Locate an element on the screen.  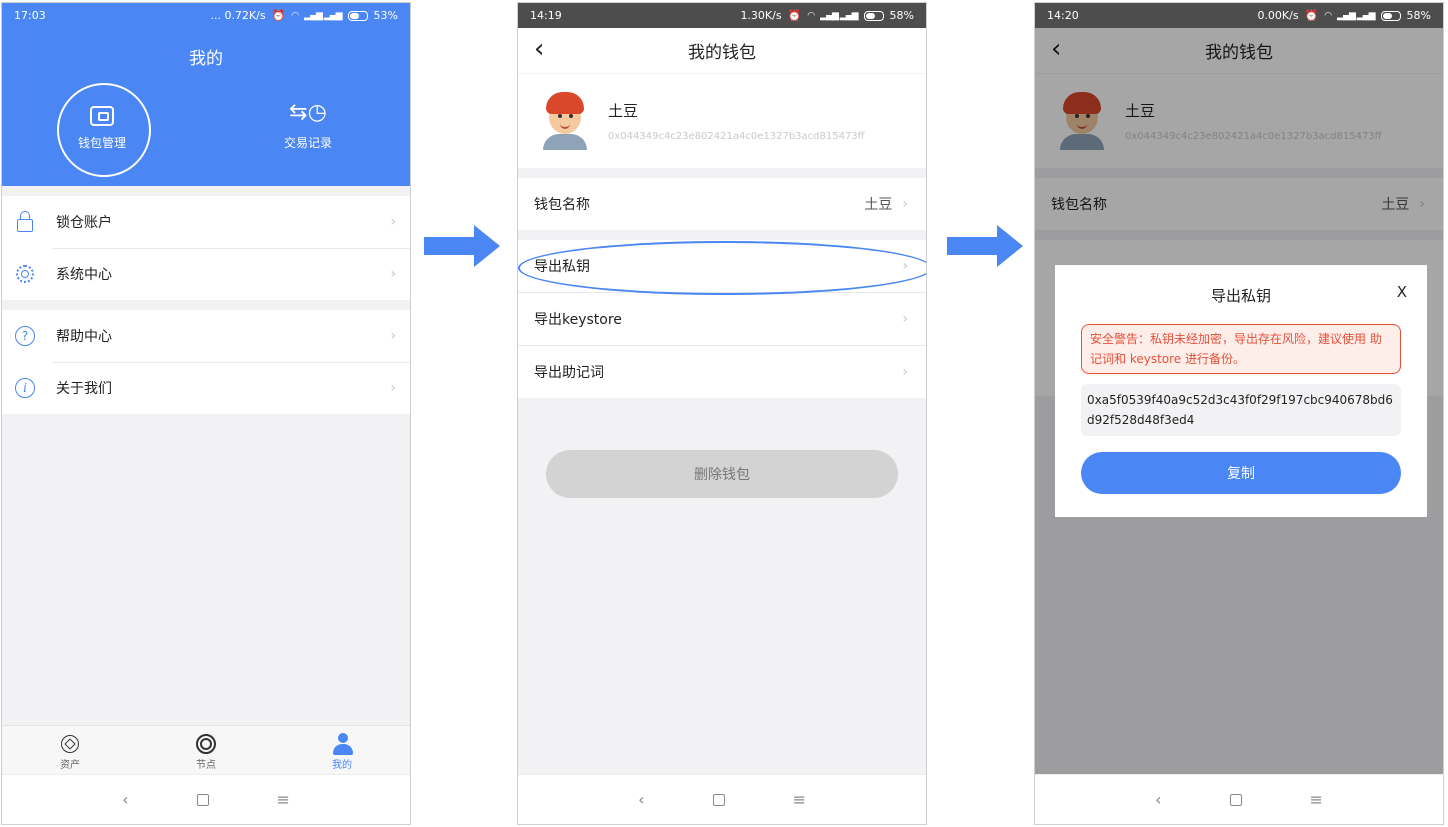
menu-item-lock-account: 锁仓账户 › is located at coordinates (206, 222).